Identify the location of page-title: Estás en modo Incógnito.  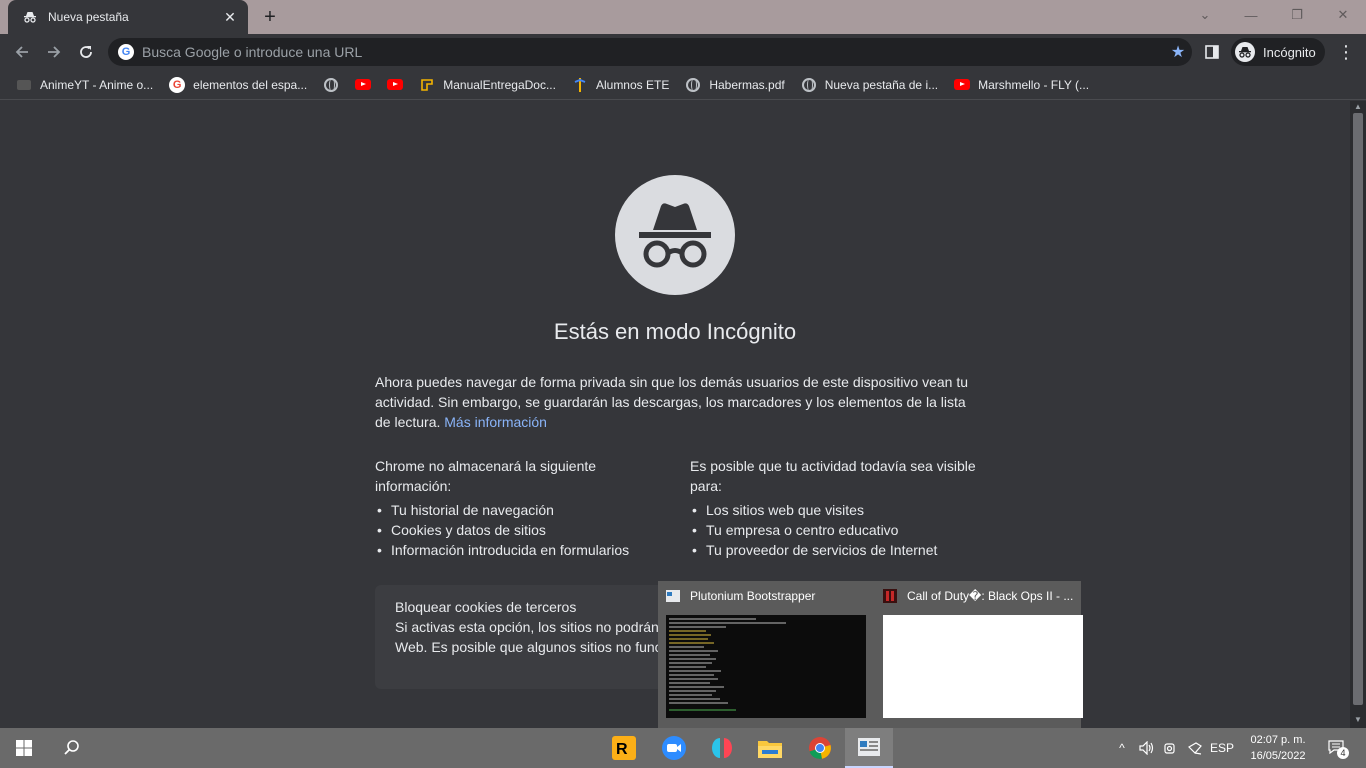
(675, 331).